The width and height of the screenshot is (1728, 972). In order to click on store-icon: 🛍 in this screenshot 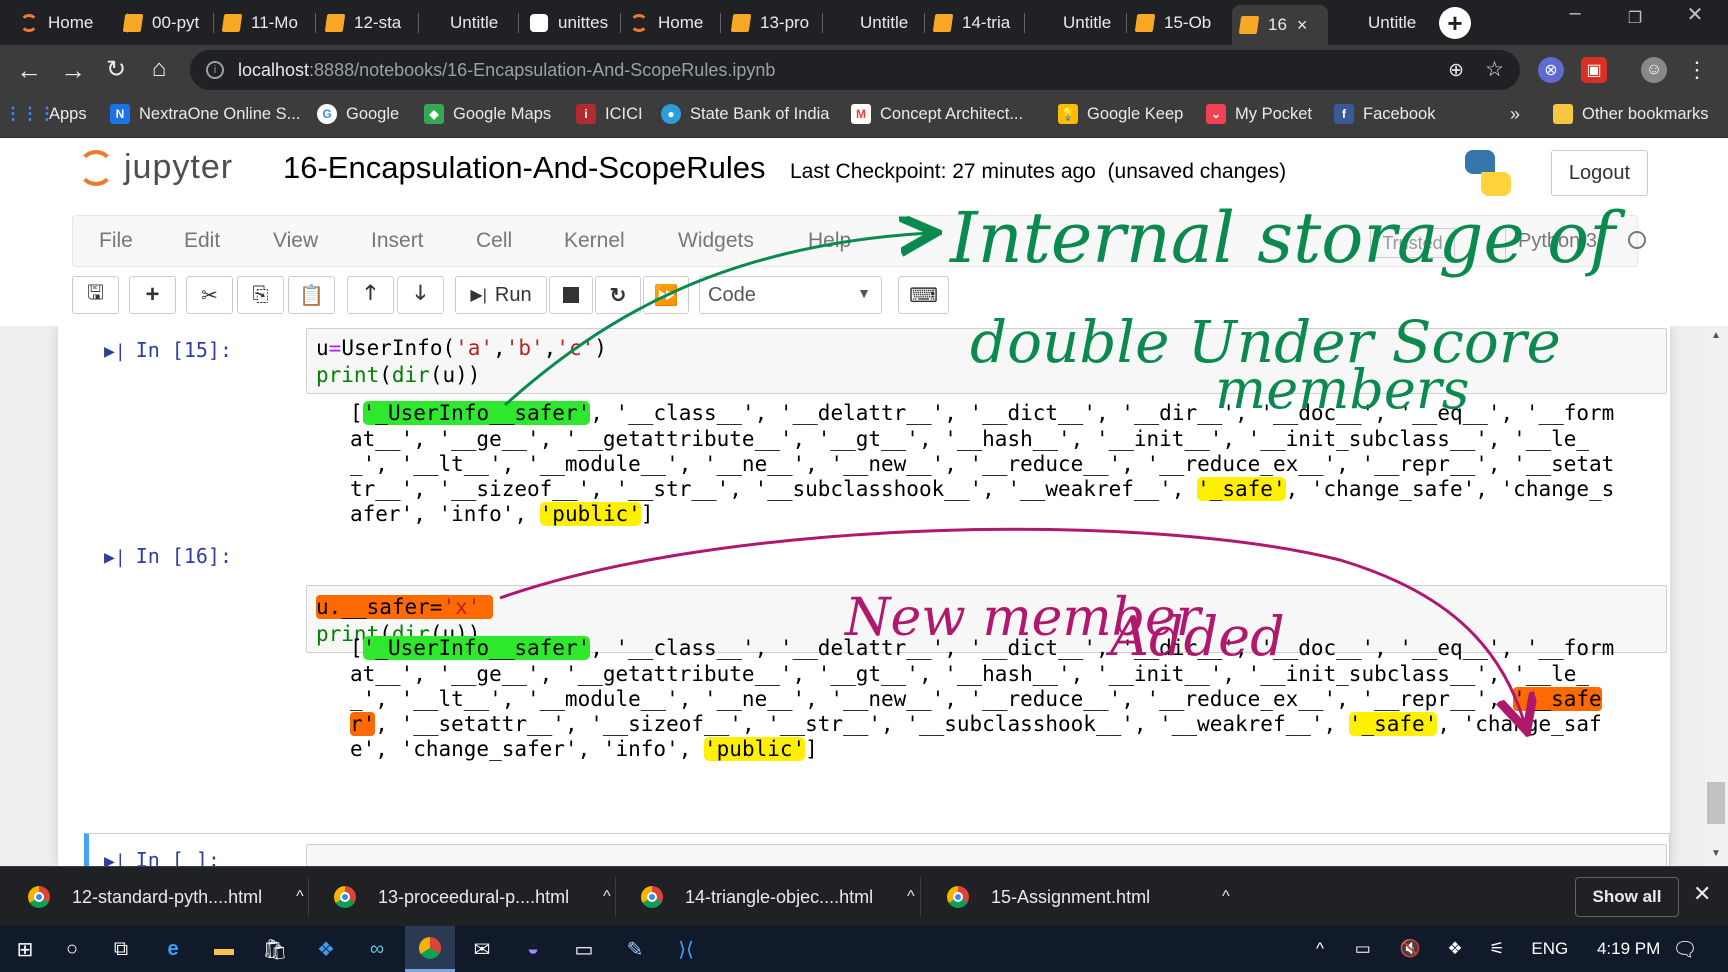, I will do `click(275, 949)`.